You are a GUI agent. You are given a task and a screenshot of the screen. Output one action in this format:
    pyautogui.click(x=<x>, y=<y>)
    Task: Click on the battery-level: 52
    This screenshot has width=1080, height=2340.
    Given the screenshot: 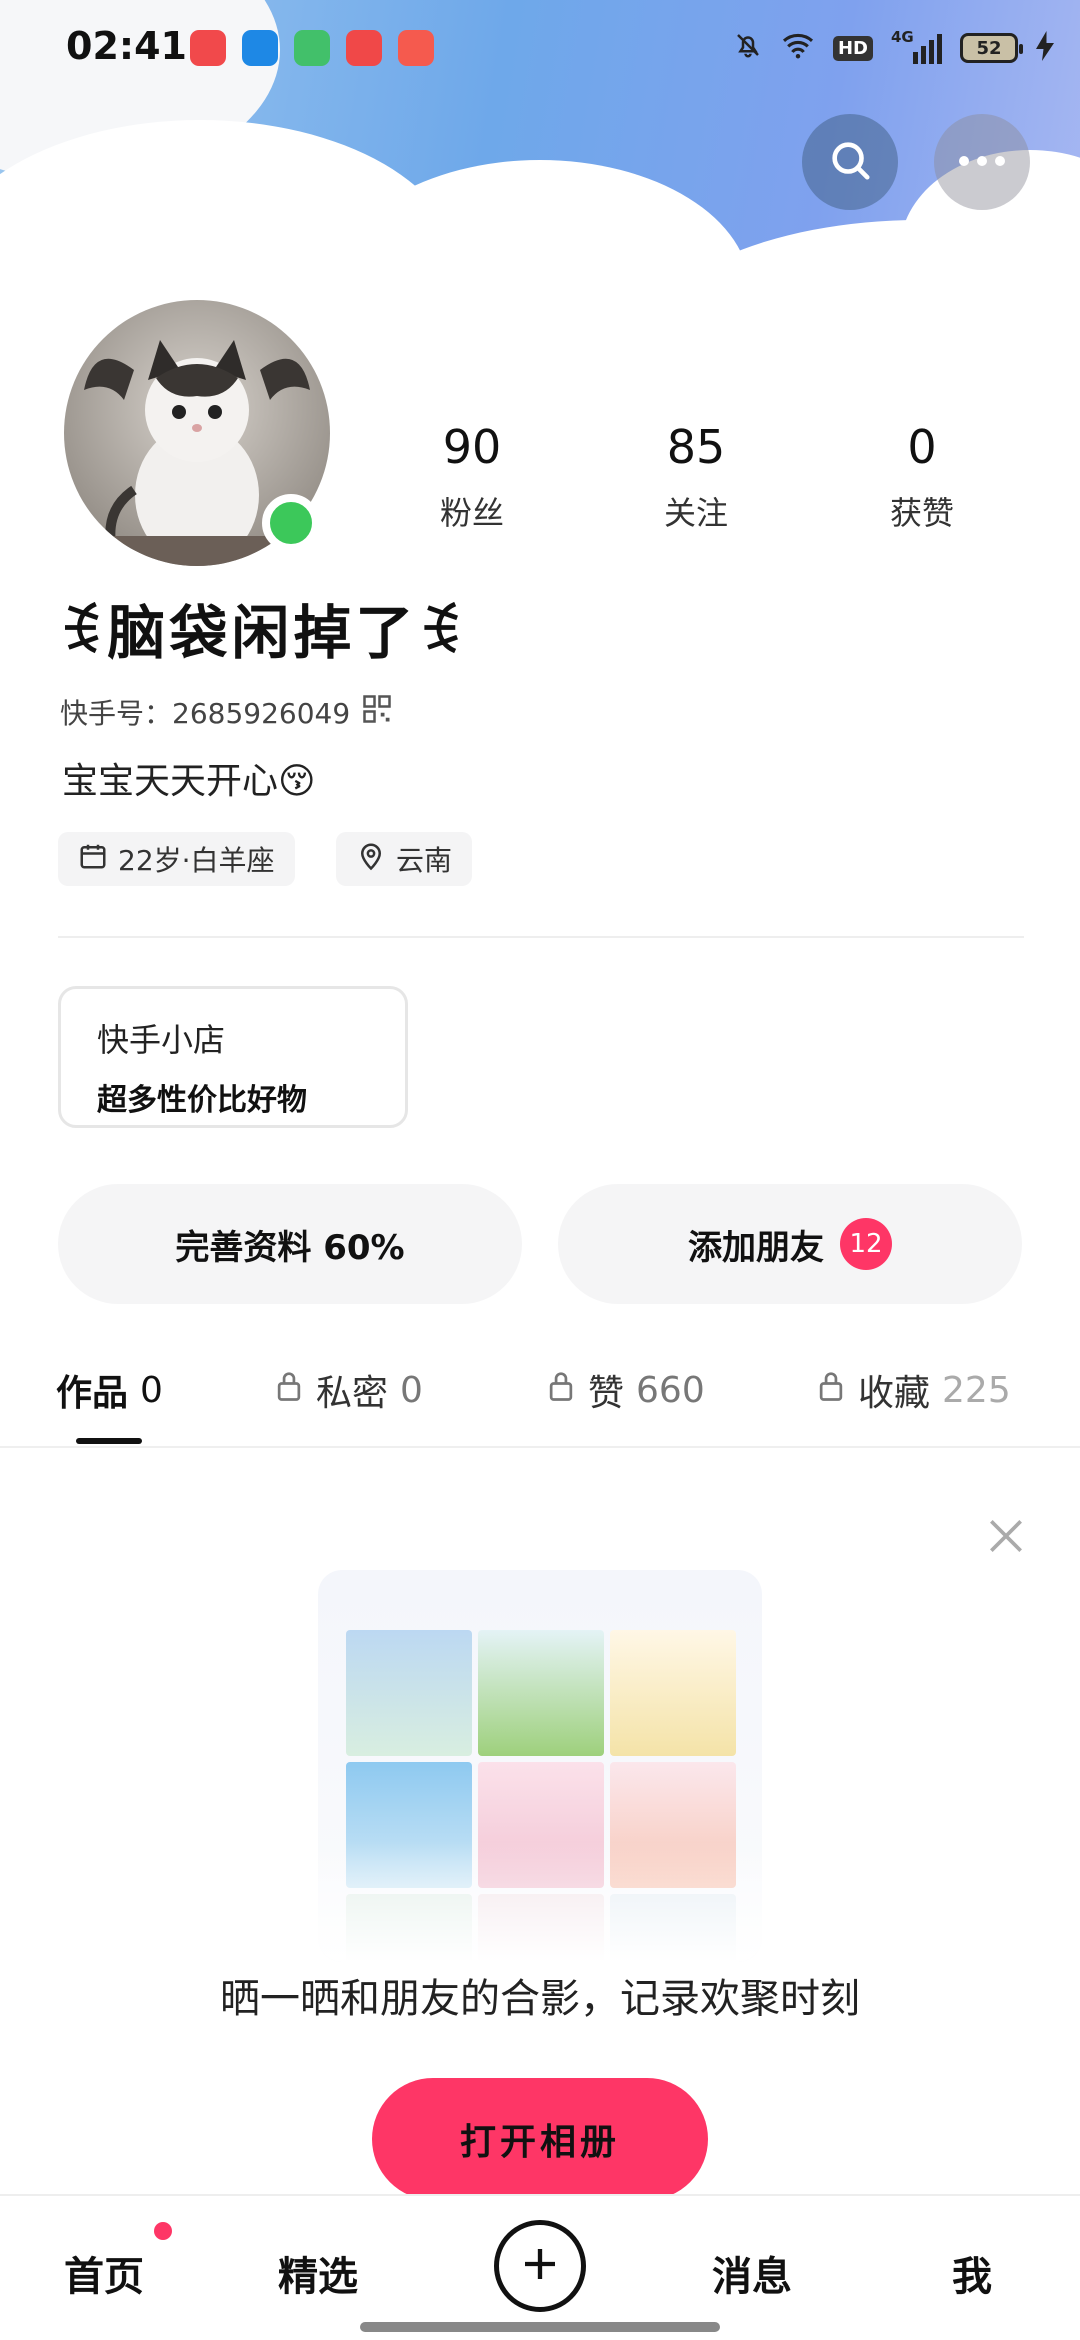 What is the action you would take?
    pyautogui.click(x=989, y=48)
    